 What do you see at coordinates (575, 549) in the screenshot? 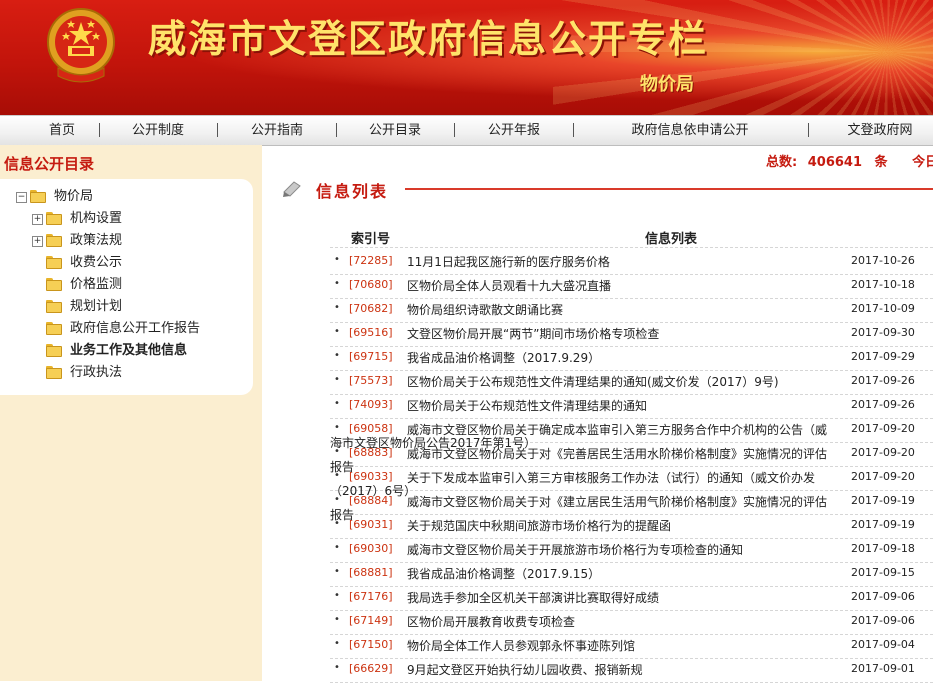
I see `row-title-link: 威海市文登区物价局关于开展旅游市场价格行为专项检查的通知` at bounding box center [575, 549].